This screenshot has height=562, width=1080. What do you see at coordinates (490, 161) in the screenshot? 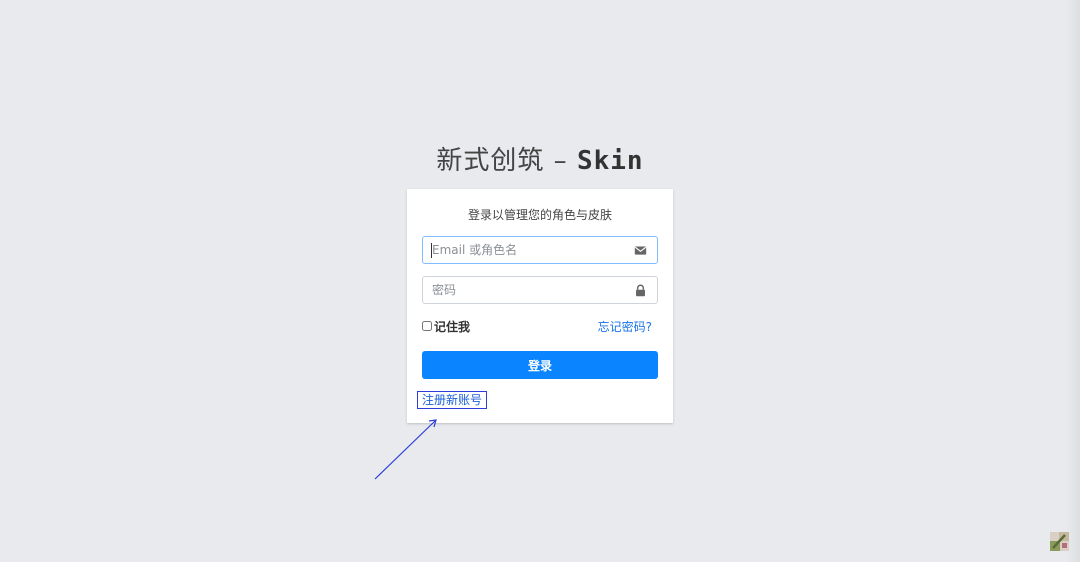
I see `app-title-main: 新式创筑` at bounding box center [490, 161].